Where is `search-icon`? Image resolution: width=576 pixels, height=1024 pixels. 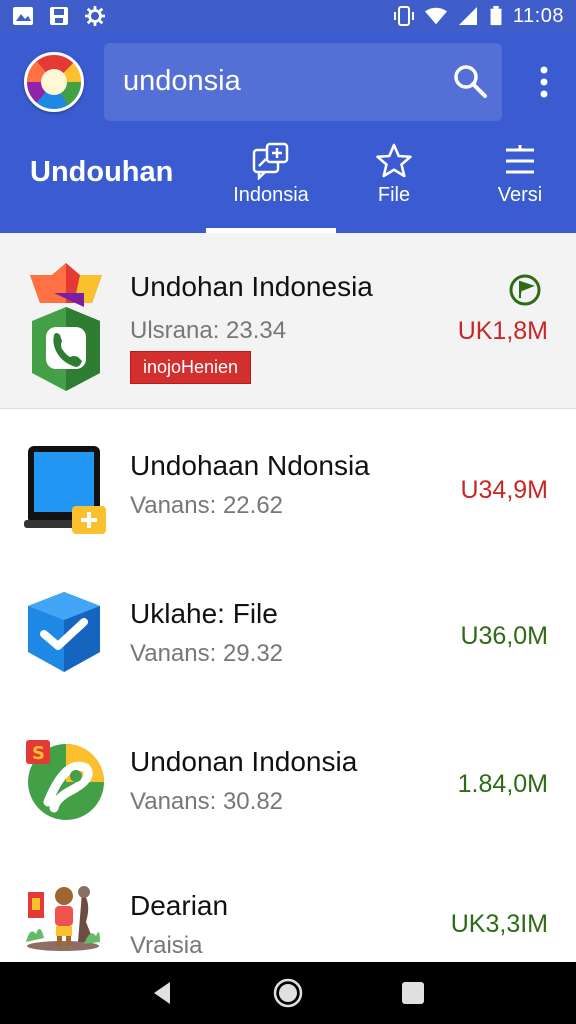
search-icon is located at coordinates (470, 81).